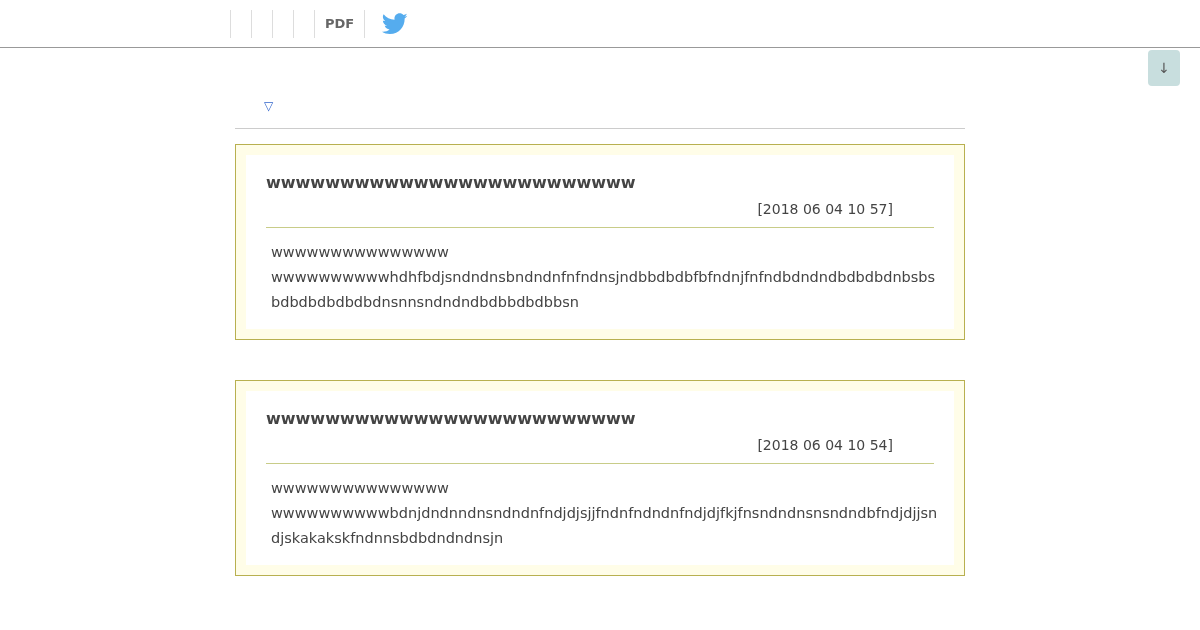  Describe the element at coordinates (825, 209) in the screenshot. I see `post-date: [2018 06 04 10 57]` at that location.